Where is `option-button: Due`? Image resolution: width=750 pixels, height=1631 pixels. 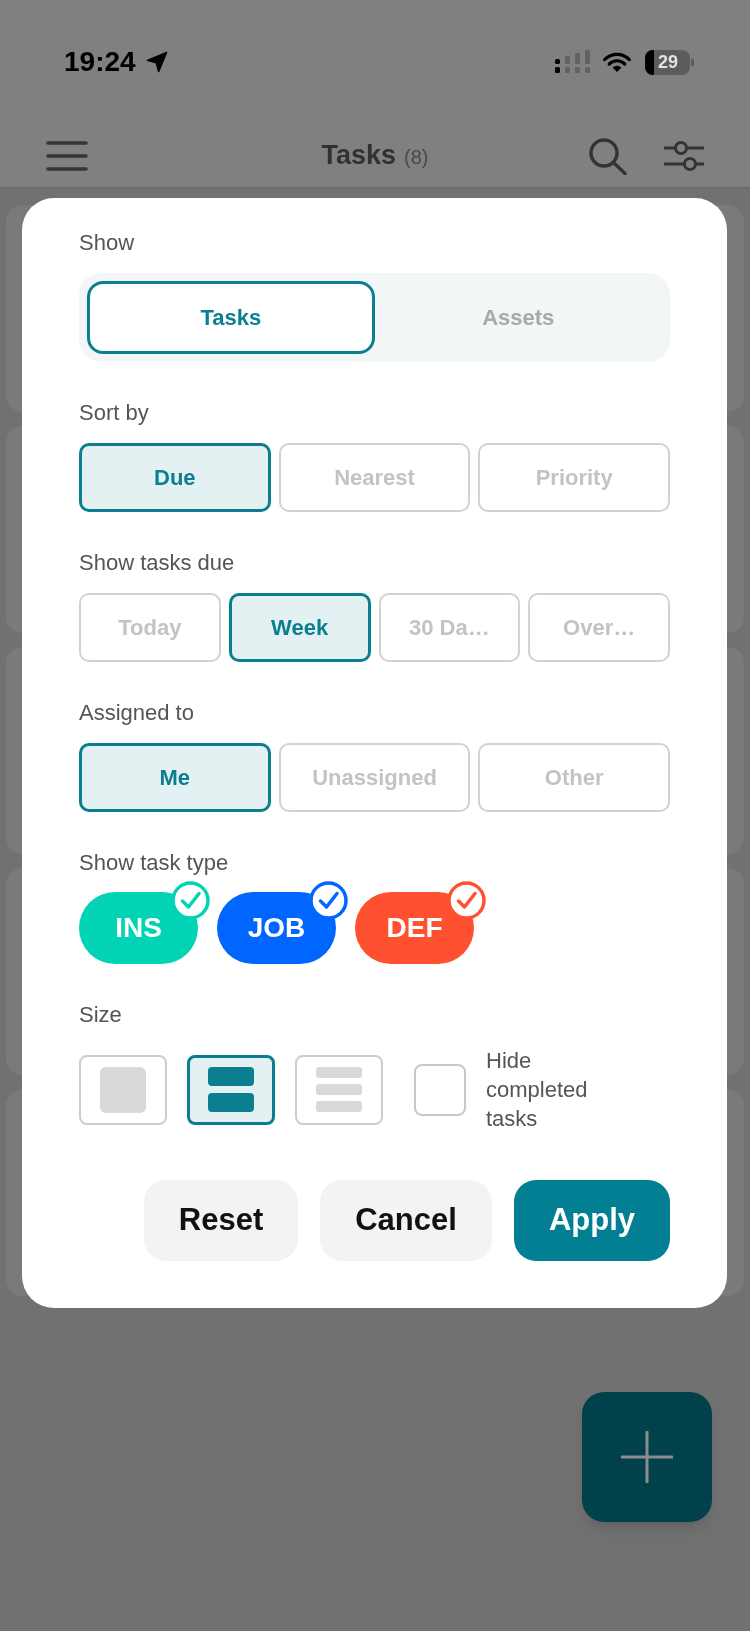
option-button: Due is located at coordinates (175, 477).